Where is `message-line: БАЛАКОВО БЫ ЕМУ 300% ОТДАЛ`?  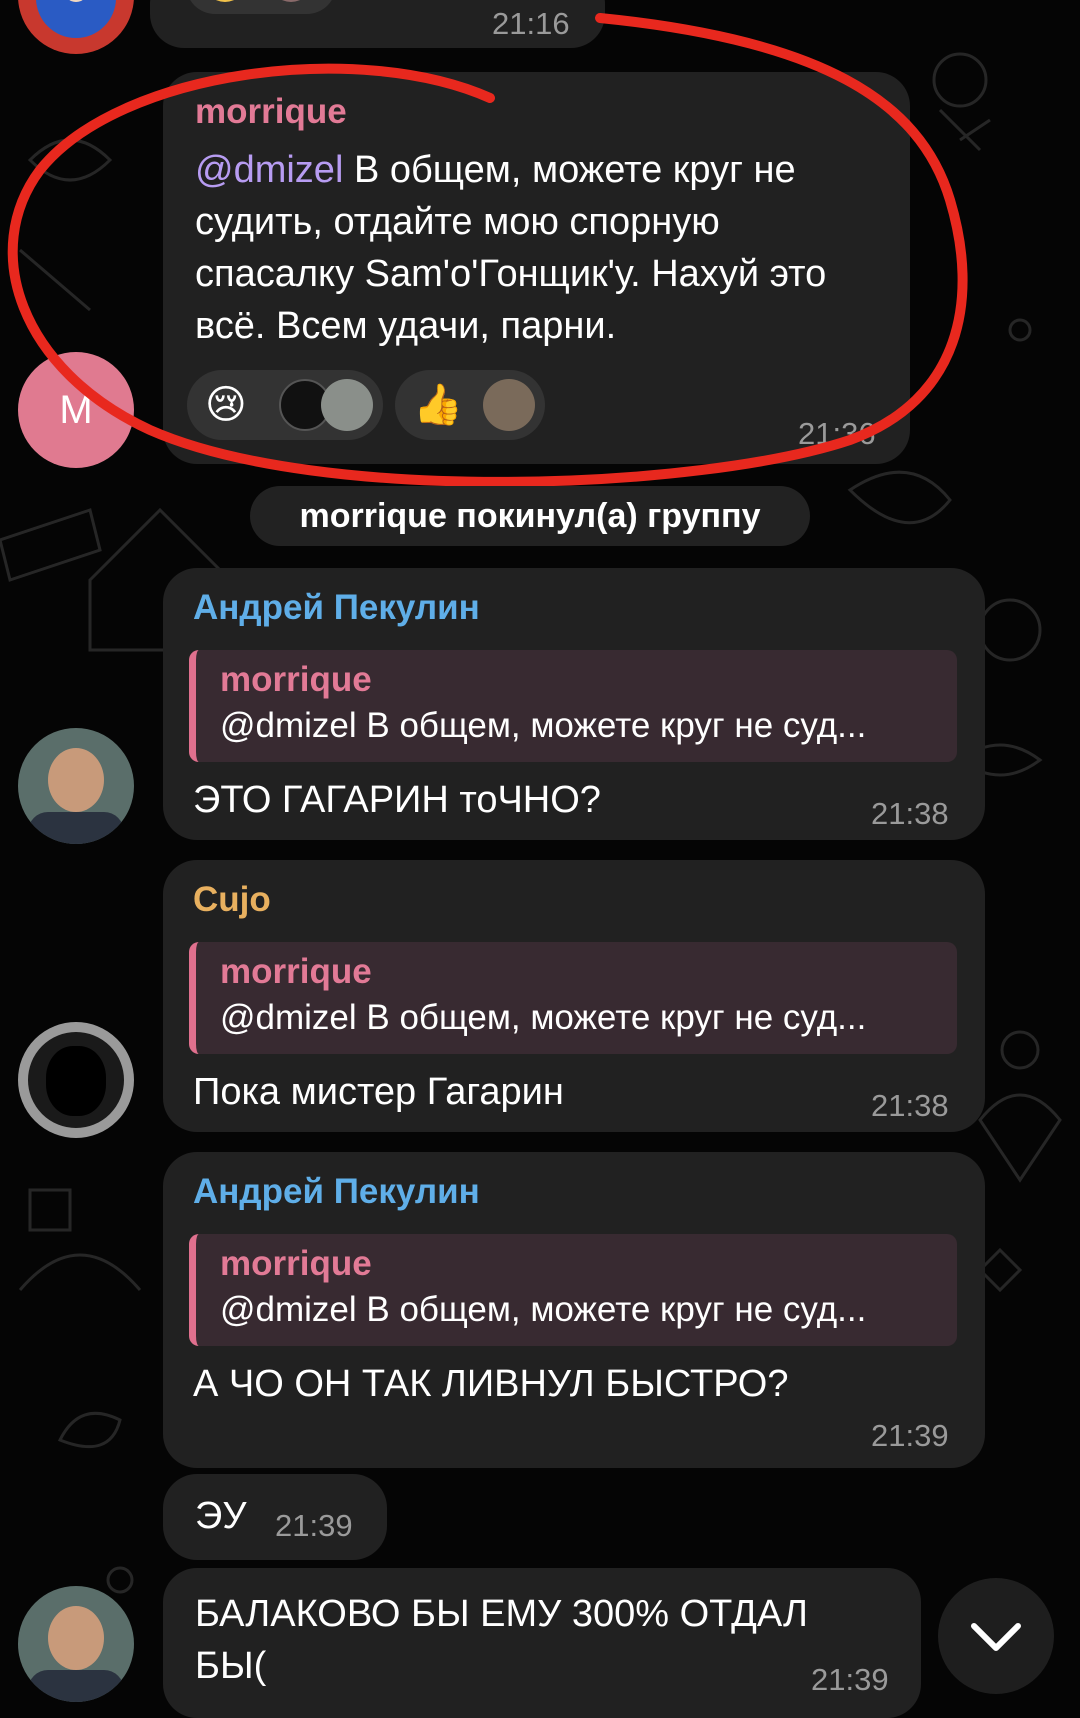 message-line: БАЛАКОВО БЫ ЕМУ 300% ОТДАЛ is located at coordinates (501, 1614).